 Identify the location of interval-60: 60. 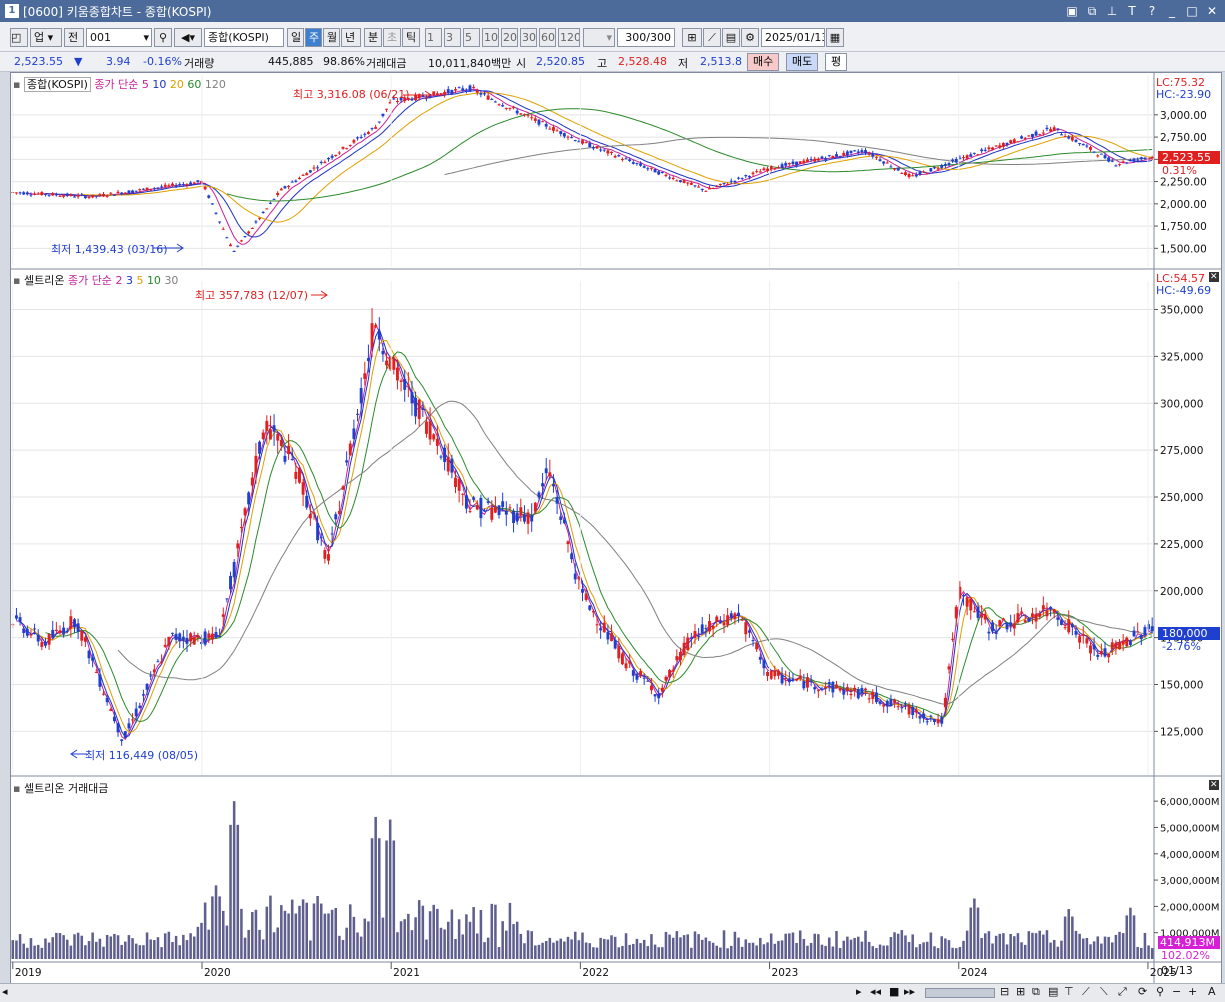
(547, 37).